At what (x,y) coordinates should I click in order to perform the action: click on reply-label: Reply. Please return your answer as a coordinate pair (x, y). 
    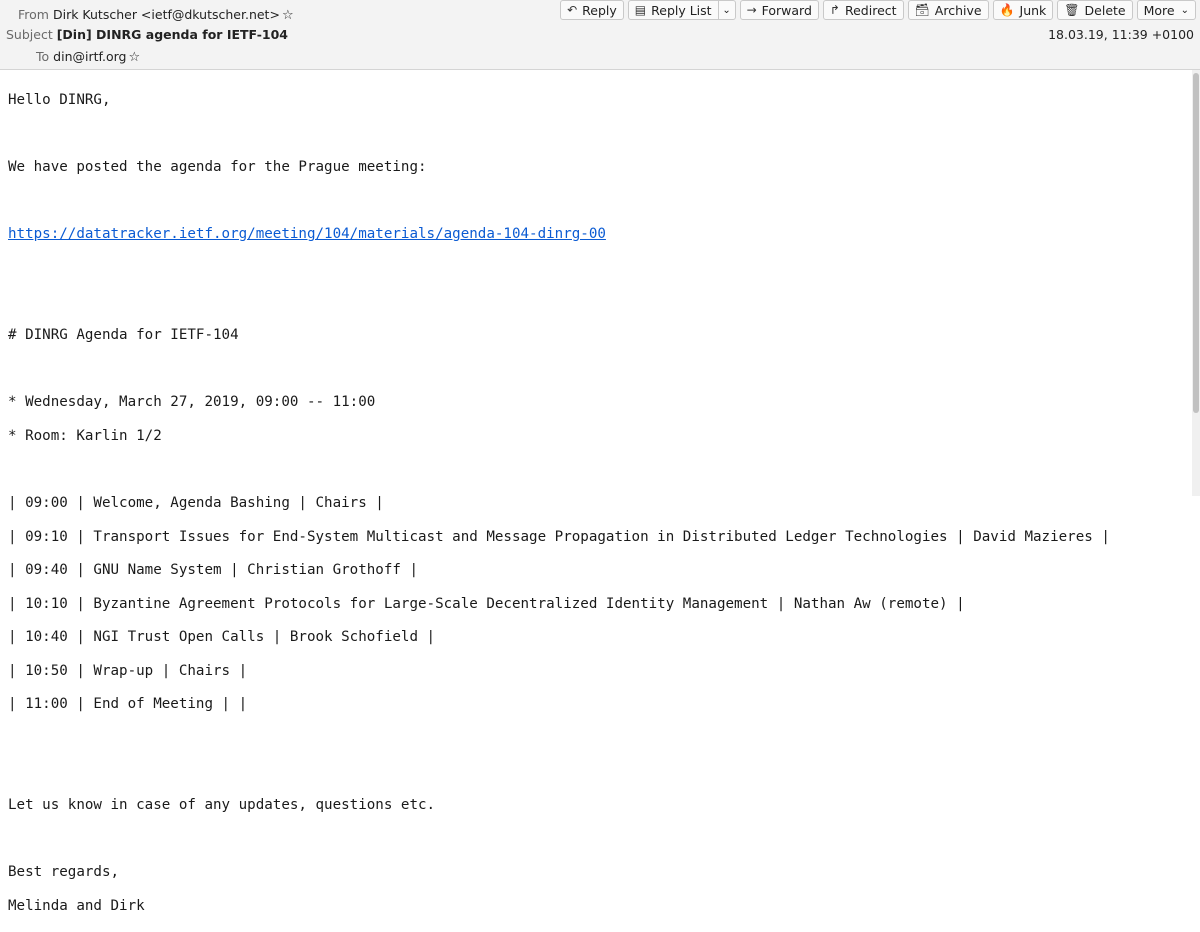
    Looking at the image, I should click on (599, 10).